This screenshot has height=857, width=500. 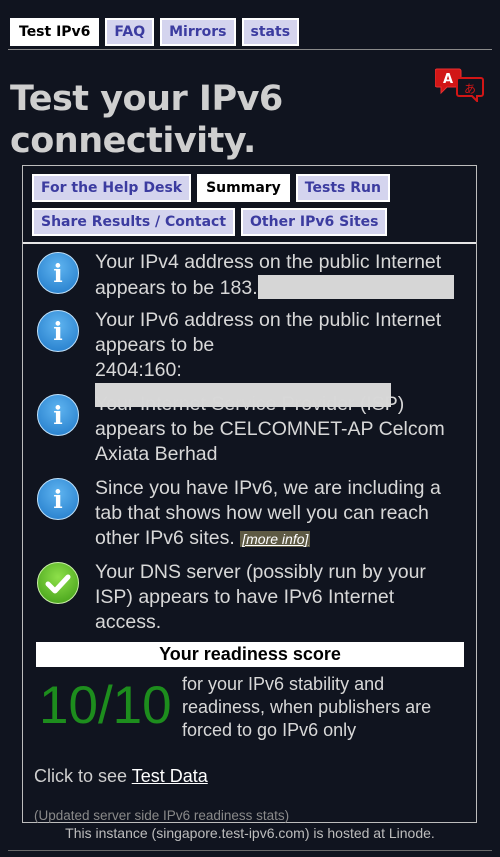 I want to click on more-info-link: [more info], so click(x=275, y=539).